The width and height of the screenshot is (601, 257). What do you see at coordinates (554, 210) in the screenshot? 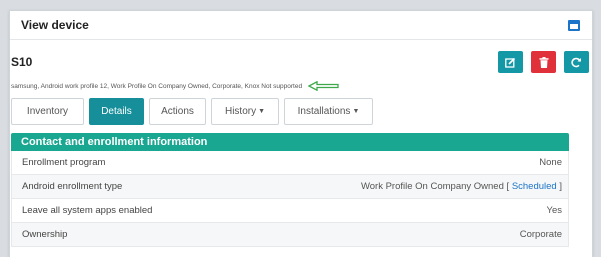
I see `row-value: Yes` at bounding box center [554, 210].